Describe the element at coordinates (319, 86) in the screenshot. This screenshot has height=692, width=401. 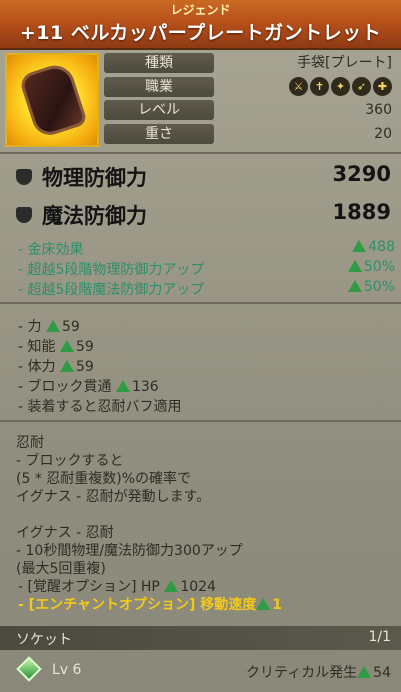
I see `cleric-icon: ✝` at that location.